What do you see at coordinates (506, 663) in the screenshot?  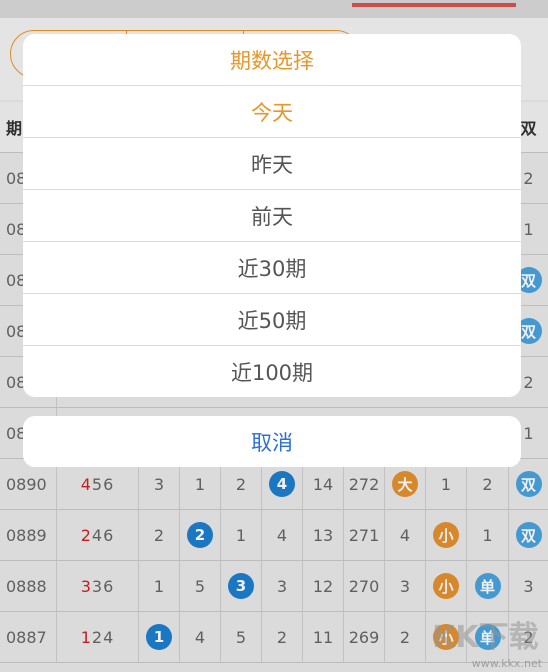 I see `watermark-url: www.kkx.net` at bounding box center [506, 663].